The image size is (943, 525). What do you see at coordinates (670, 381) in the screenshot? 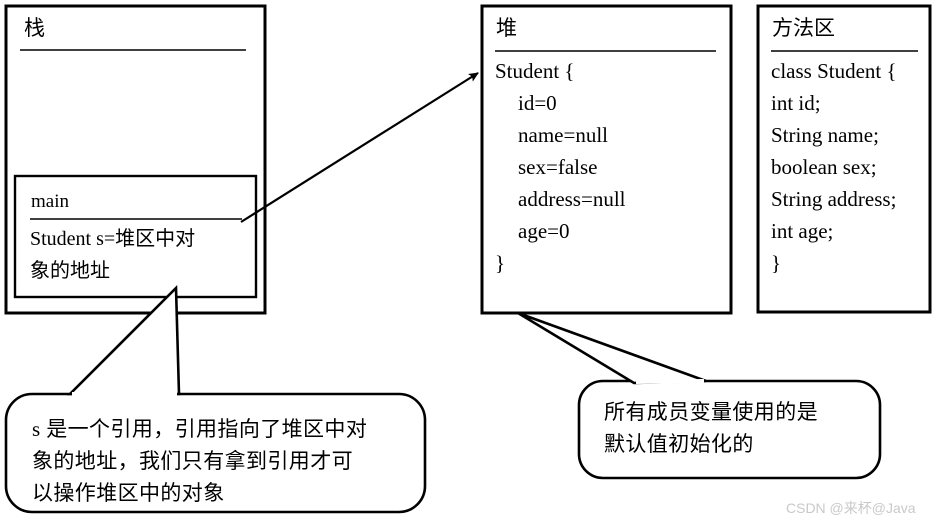
I see `default-values-tail-base-mask` at bounding box center [670, 381].